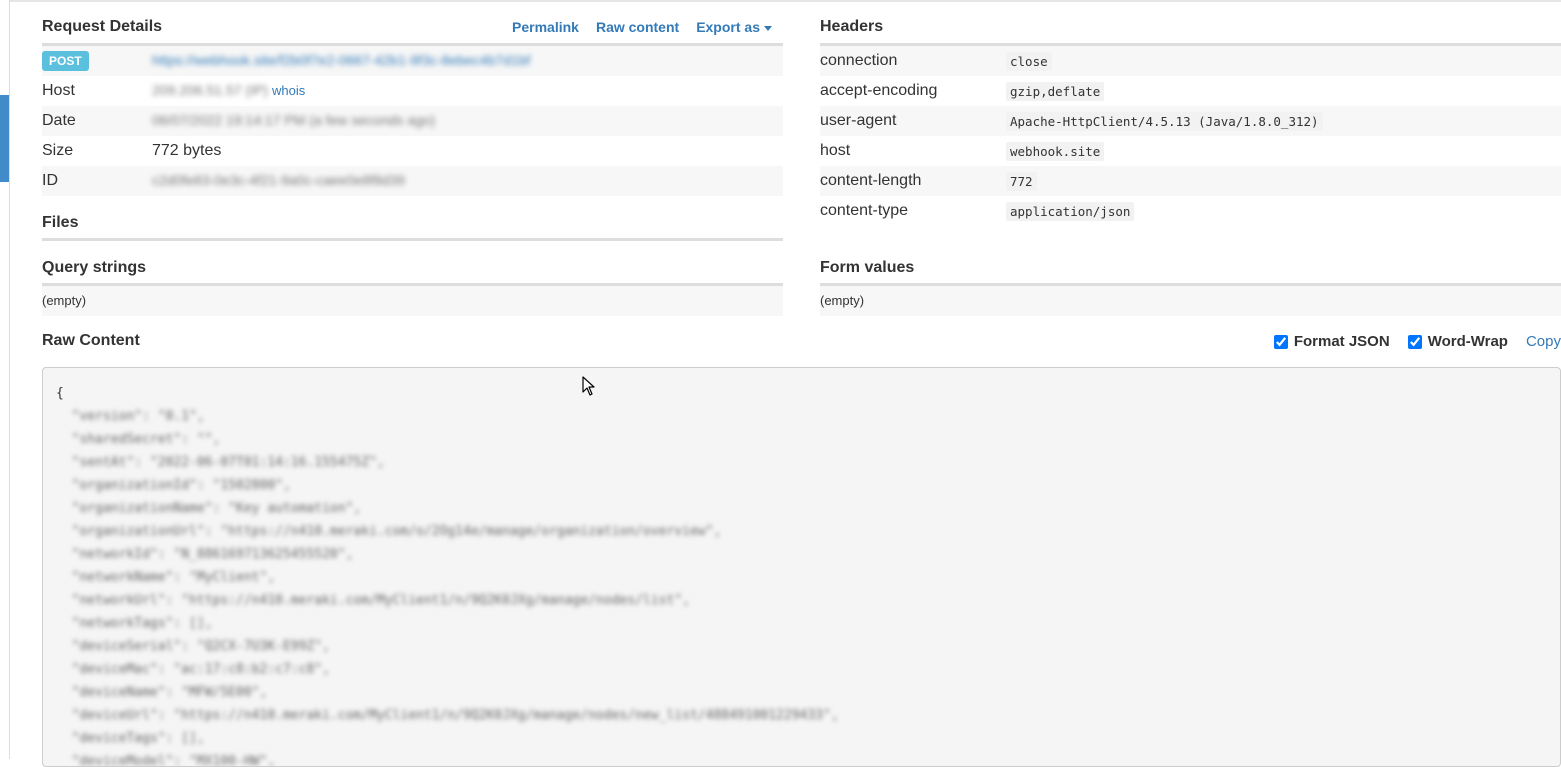 This screenshot has height=767, width=1561. I want to click on host-label: Host, so click(58, 90).